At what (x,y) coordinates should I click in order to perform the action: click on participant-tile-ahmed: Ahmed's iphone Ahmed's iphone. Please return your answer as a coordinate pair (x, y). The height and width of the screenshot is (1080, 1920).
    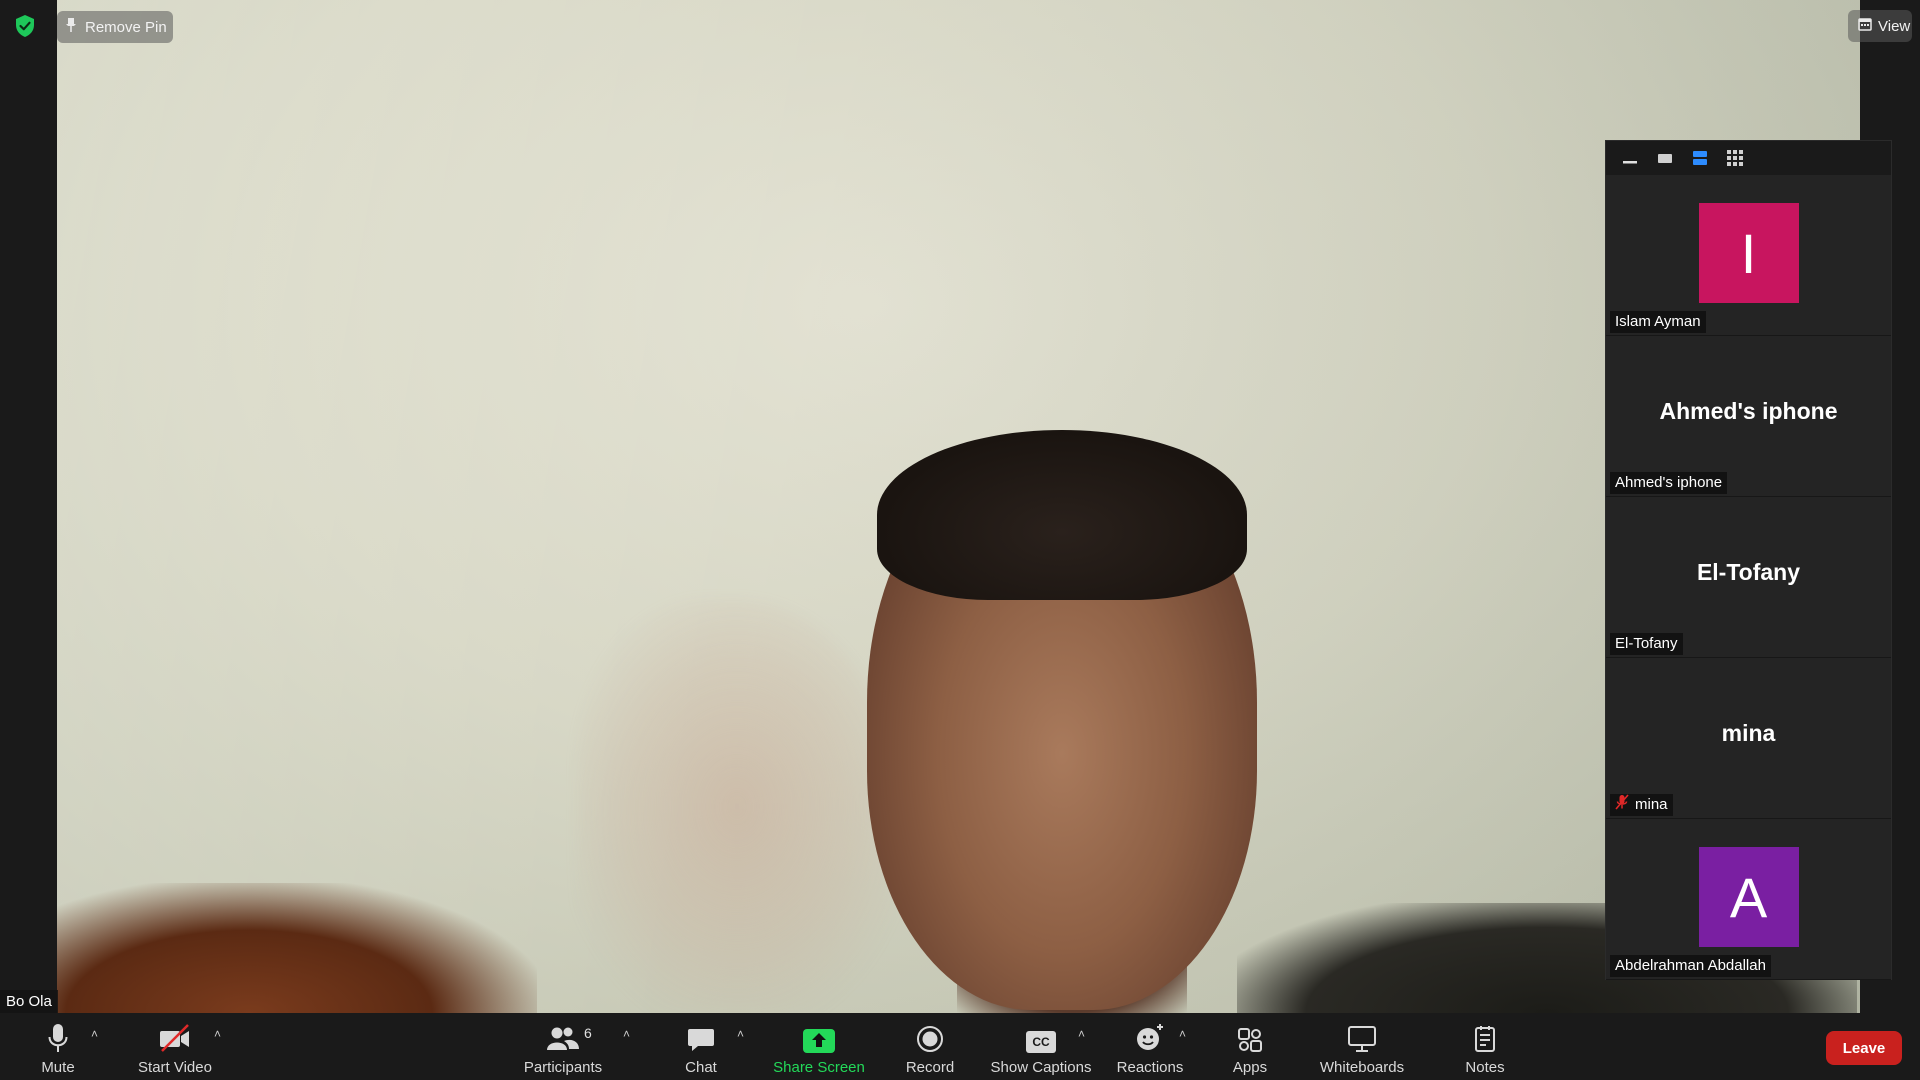
    Looking at the image, I should click on (1748, 416).